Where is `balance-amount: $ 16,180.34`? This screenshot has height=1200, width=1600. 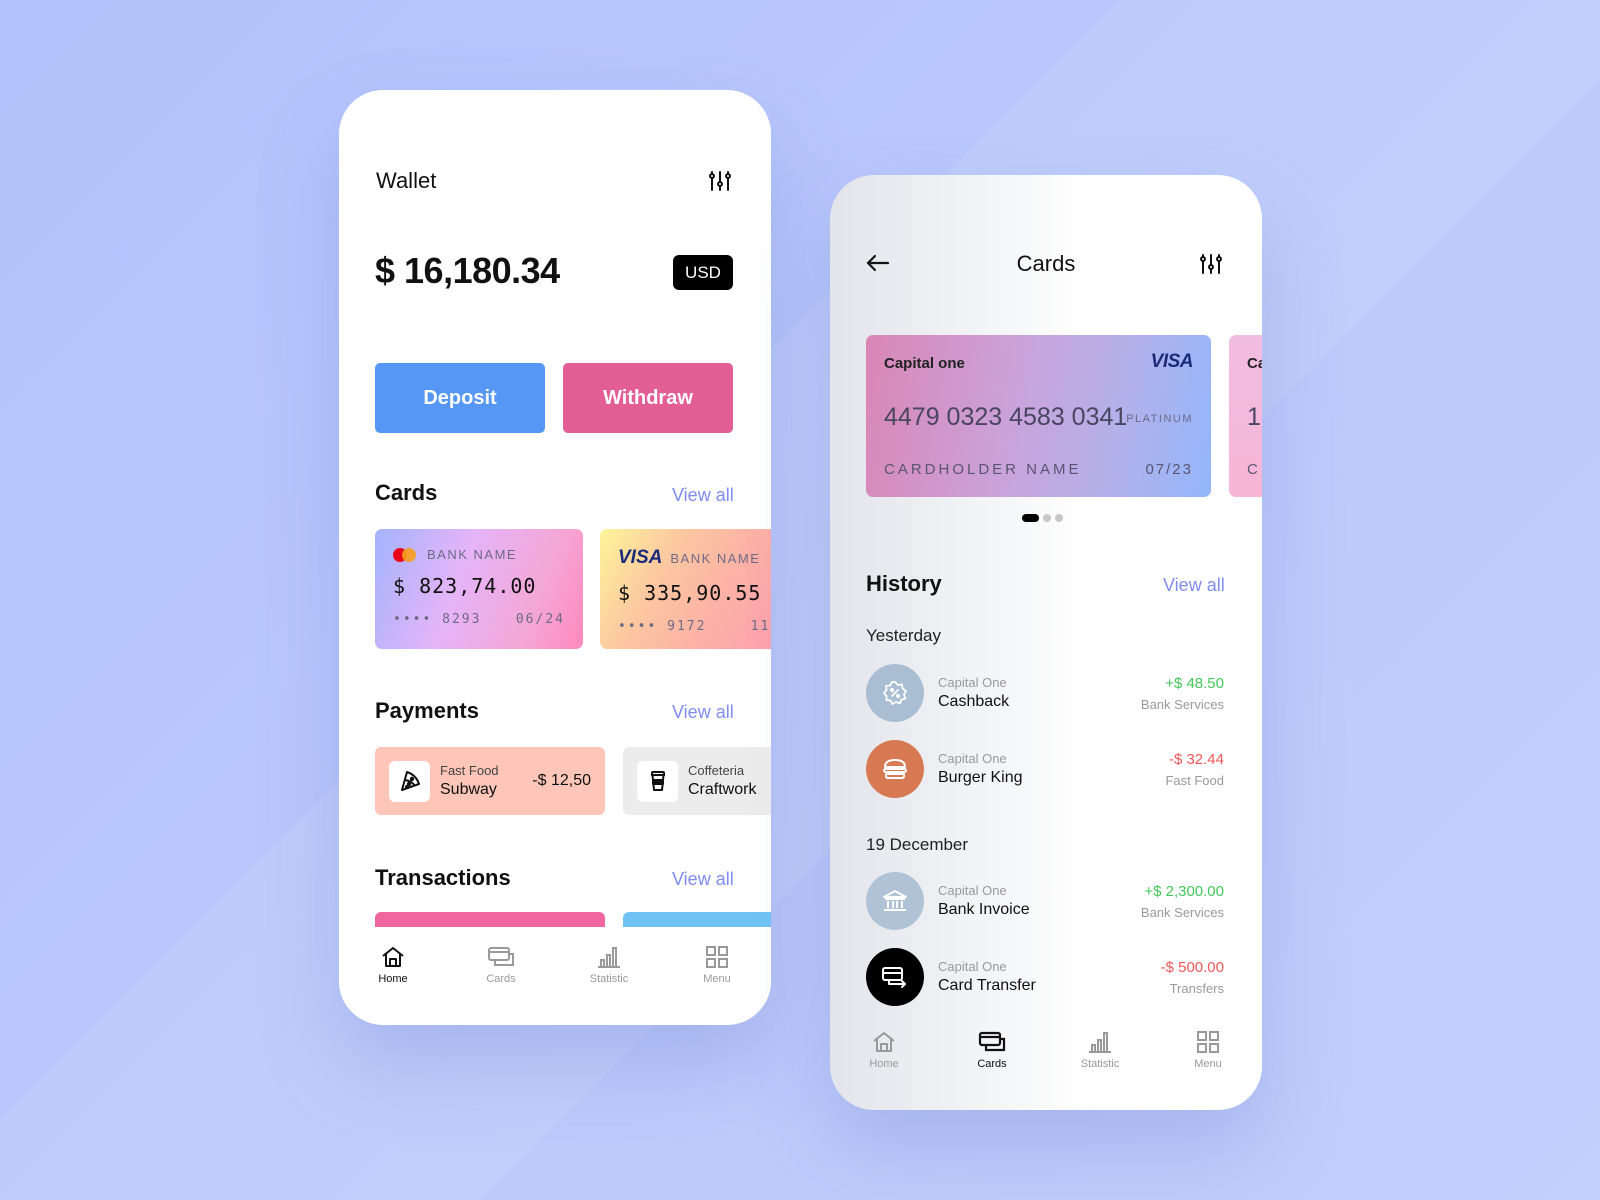
balance-amount: $ 16,180.34 is located at coordinates (467, 270).